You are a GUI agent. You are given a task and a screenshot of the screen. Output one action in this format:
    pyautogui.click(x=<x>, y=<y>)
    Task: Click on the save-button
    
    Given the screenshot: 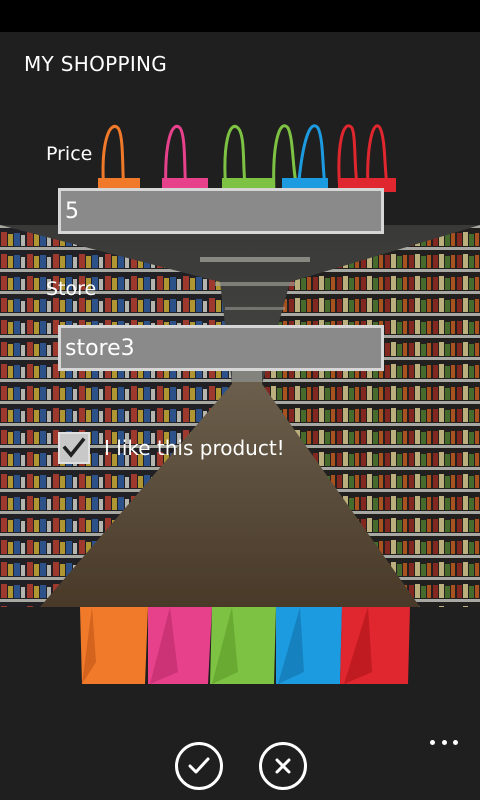 What is the action you would take?
    pyautogui.click(x=199, y=766)
    